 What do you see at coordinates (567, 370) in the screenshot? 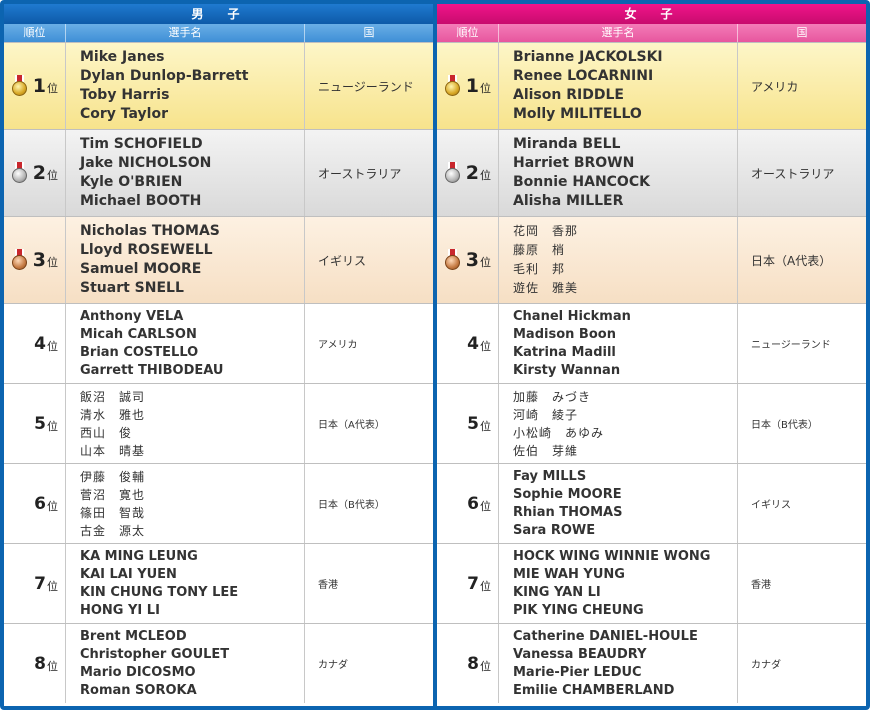
I see `athlete-name: Kirsty Wannan` at bounding box center [567, 370].